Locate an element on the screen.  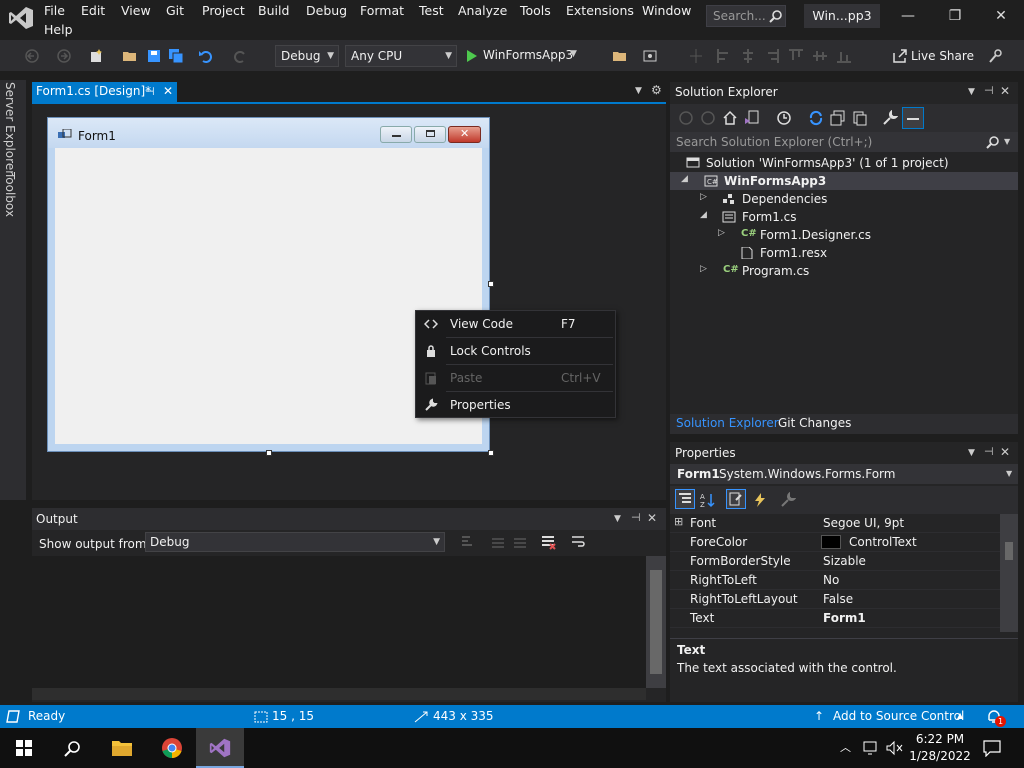
network-icon is located at coordinates (872, 748).